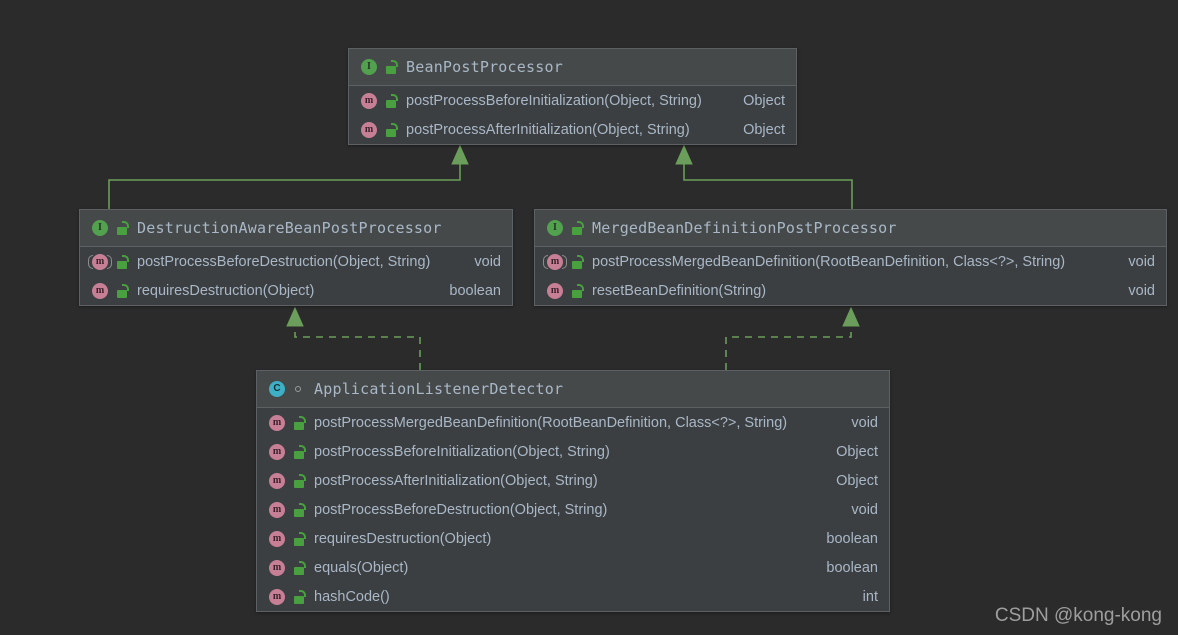  I want to click on uml-class-name: BeanPostProcessor, so click(484, 67).